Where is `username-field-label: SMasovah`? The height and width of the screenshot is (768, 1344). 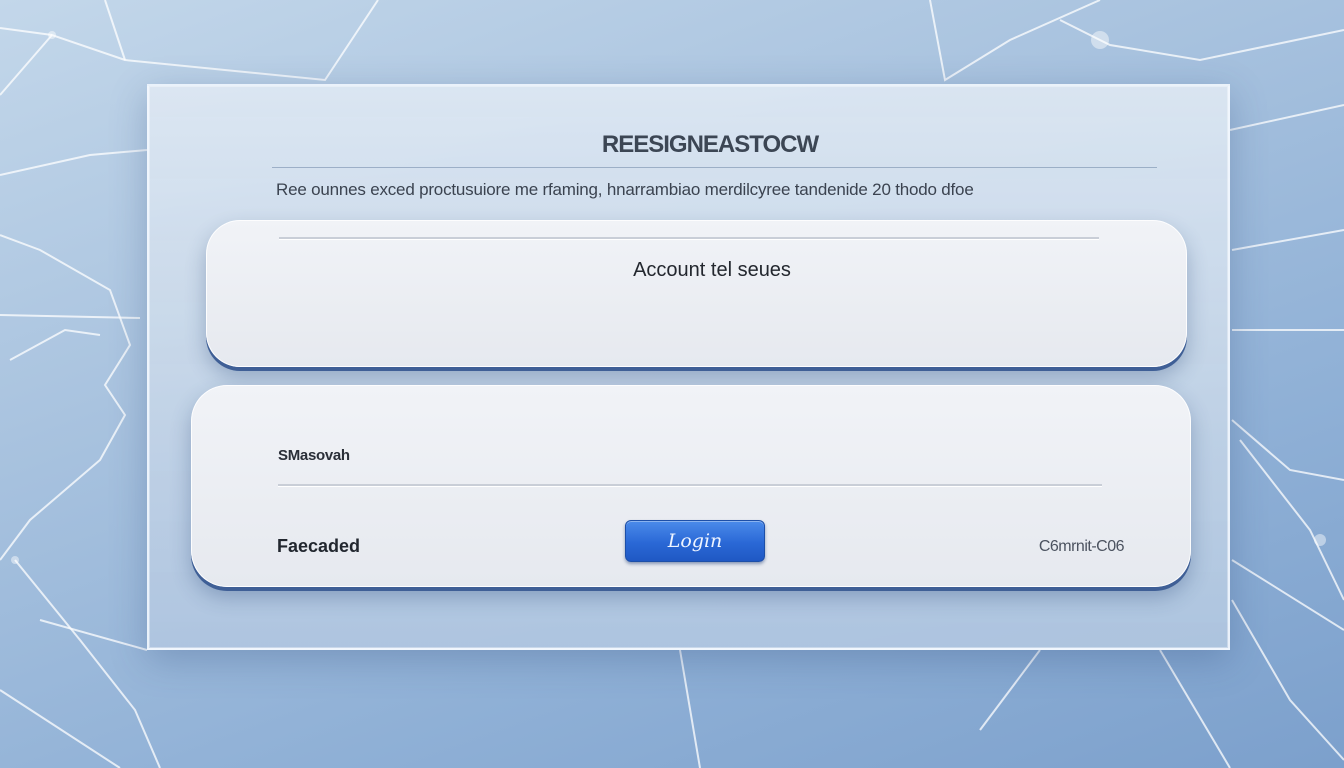
username-field-label: SMasovah is located at coordinates (314, 455).